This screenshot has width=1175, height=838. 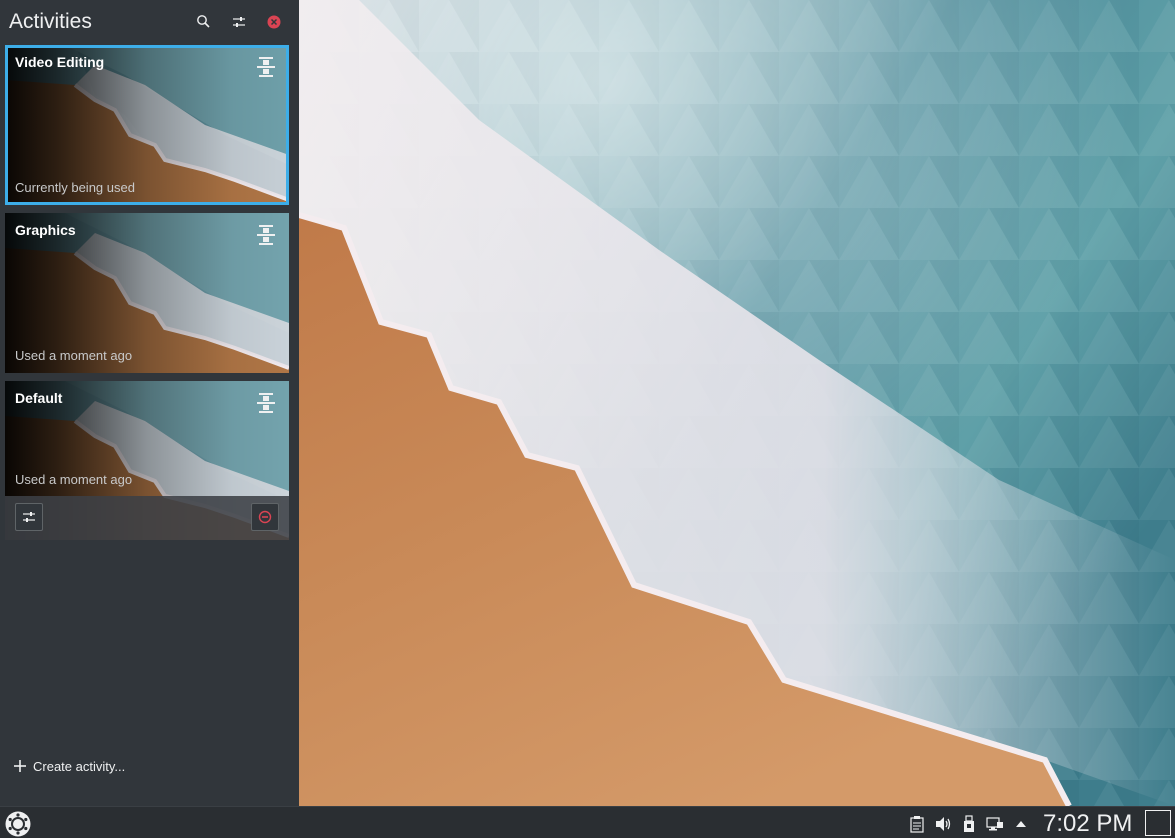 What do you see at coordinates (265, 517) in the screenshot?
I see `stop-icon` at bounding box center [265, 517].